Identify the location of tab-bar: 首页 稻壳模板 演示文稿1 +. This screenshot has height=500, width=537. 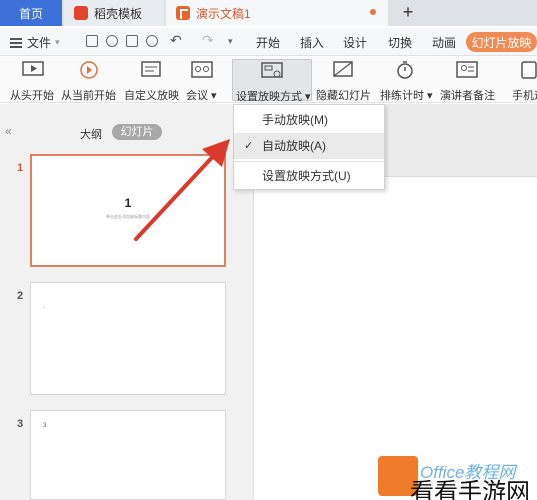
(268, 13).